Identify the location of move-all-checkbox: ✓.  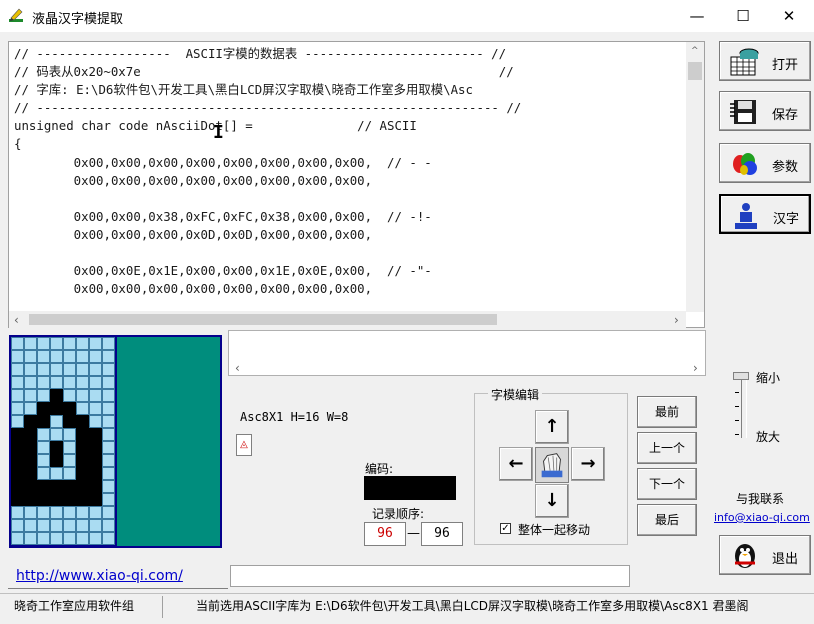
(505, 528).